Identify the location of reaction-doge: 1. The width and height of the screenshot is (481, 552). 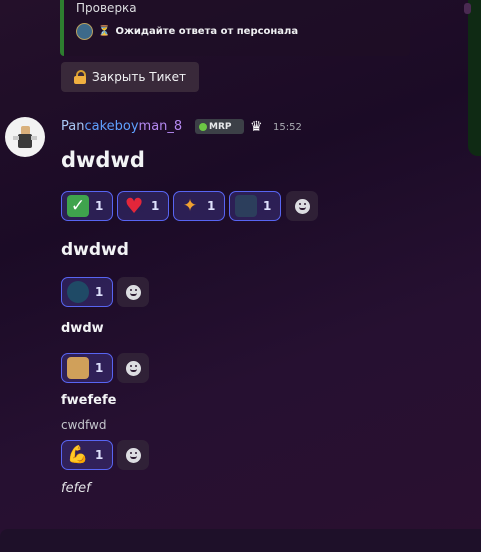
(87, 368).